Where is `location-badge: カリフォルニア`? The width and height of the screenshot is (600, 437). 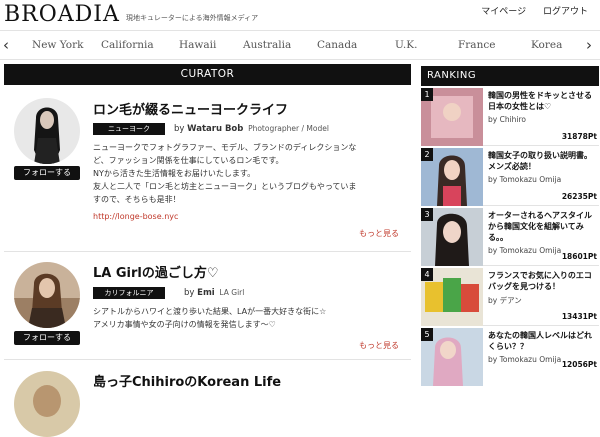 location-badge: カリフォルニア is located at coordinates (129, 293).